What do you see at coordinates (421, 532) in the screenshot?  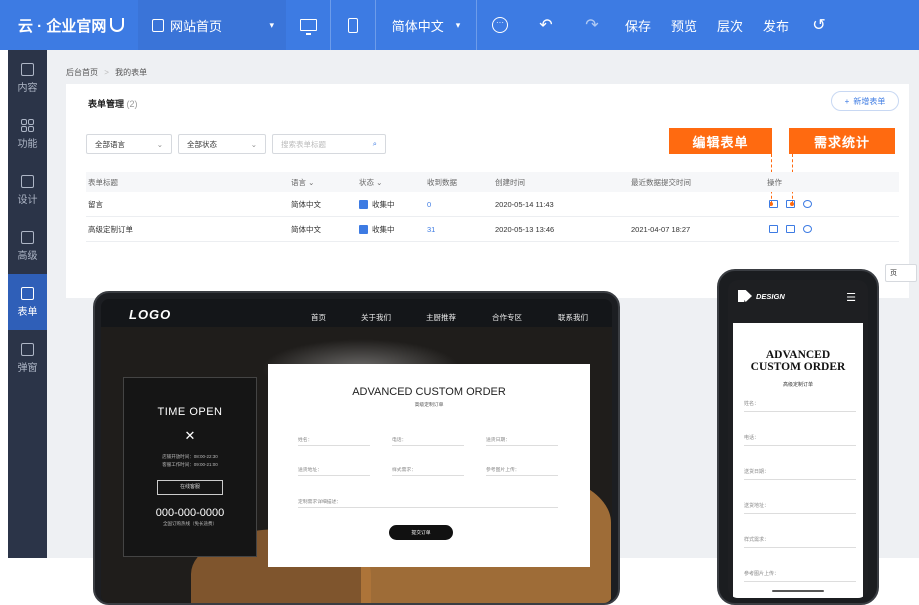 I see `submit-order-button: 提交订单` at bounding box center [421, 532].